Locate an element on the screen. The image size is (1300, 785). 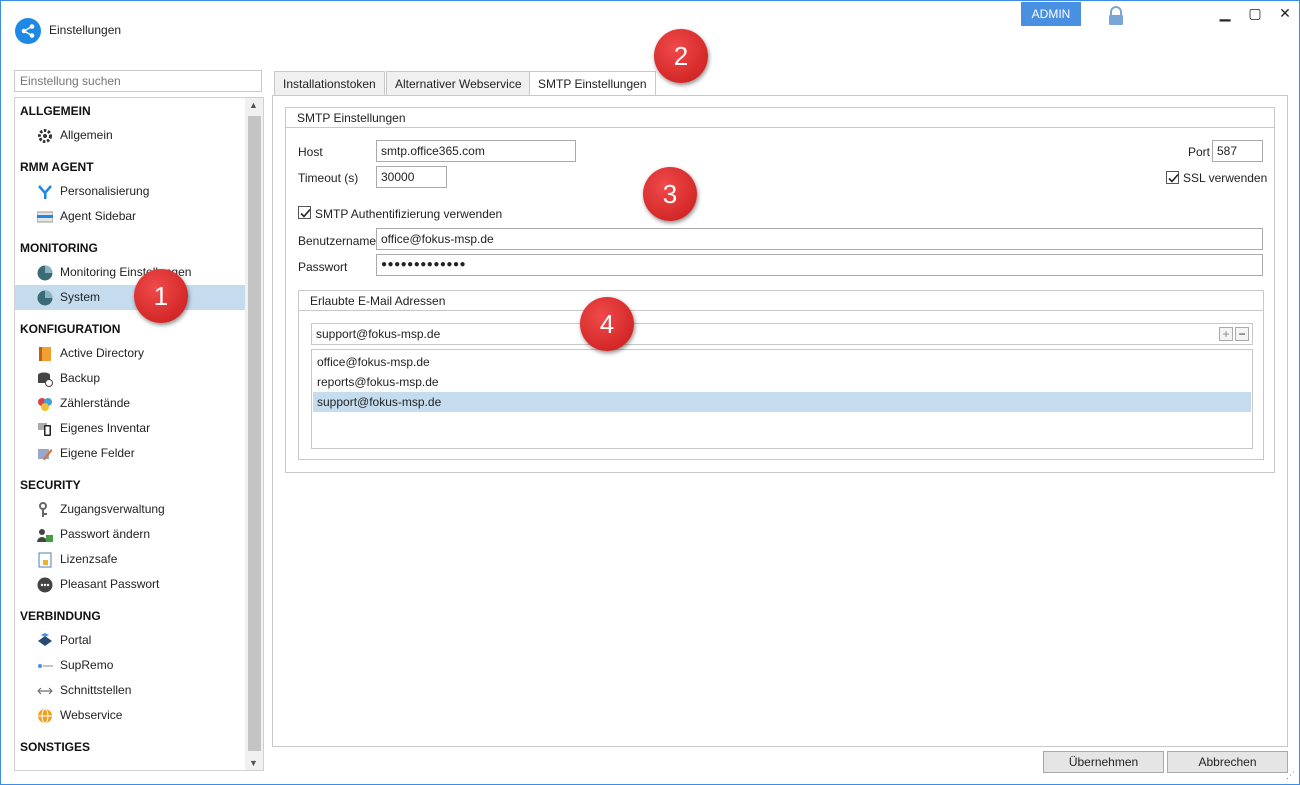
directory-icon is located at coordinates (45, 354).